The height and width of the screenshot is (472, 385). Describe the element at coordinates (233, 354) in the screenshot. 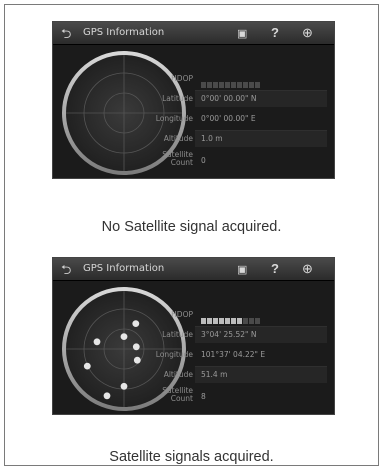

I see `longitude-value: 101°37' 04.22" E` at that location.